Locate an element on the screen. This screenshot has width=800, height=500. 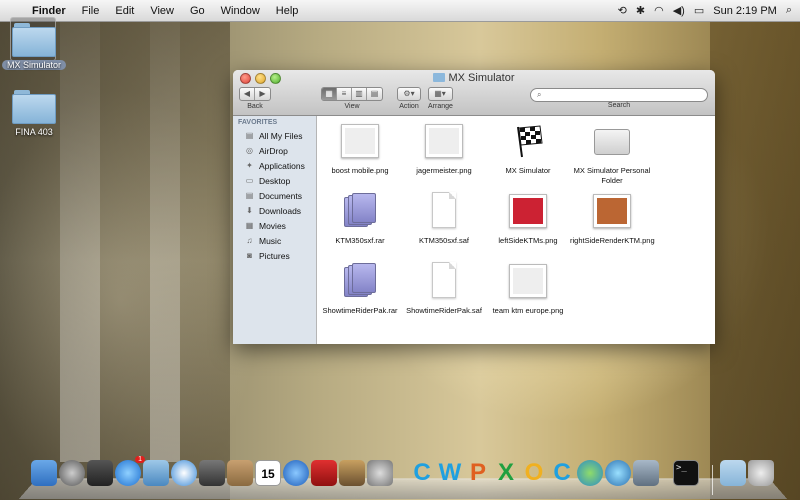
sidebar-item-downloads: ⬇ Downloads is located at coordinates (274, 210).